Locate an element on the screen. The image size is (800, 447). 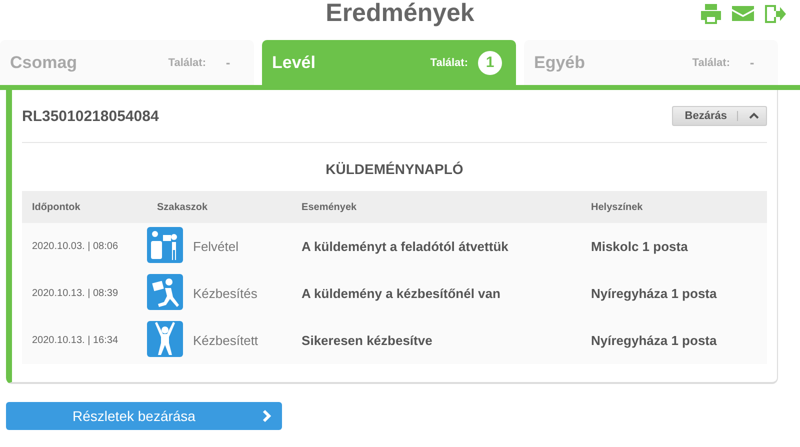
tracking-number: RL35010218054084 is located at coordinates (90, 116).